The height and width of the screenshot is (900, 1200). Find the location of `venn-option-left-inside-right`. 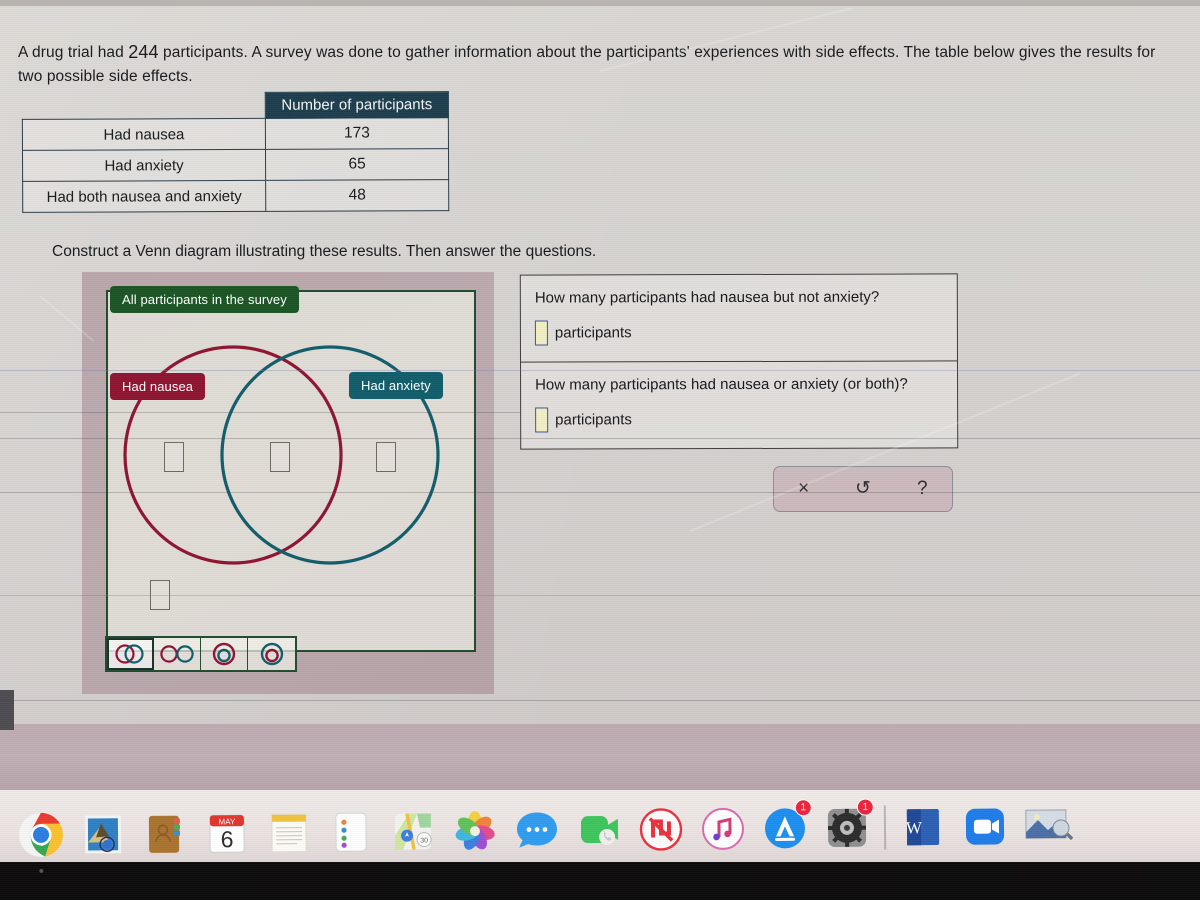

venn-option-left-inside-right is located at coordinates (271, 654).